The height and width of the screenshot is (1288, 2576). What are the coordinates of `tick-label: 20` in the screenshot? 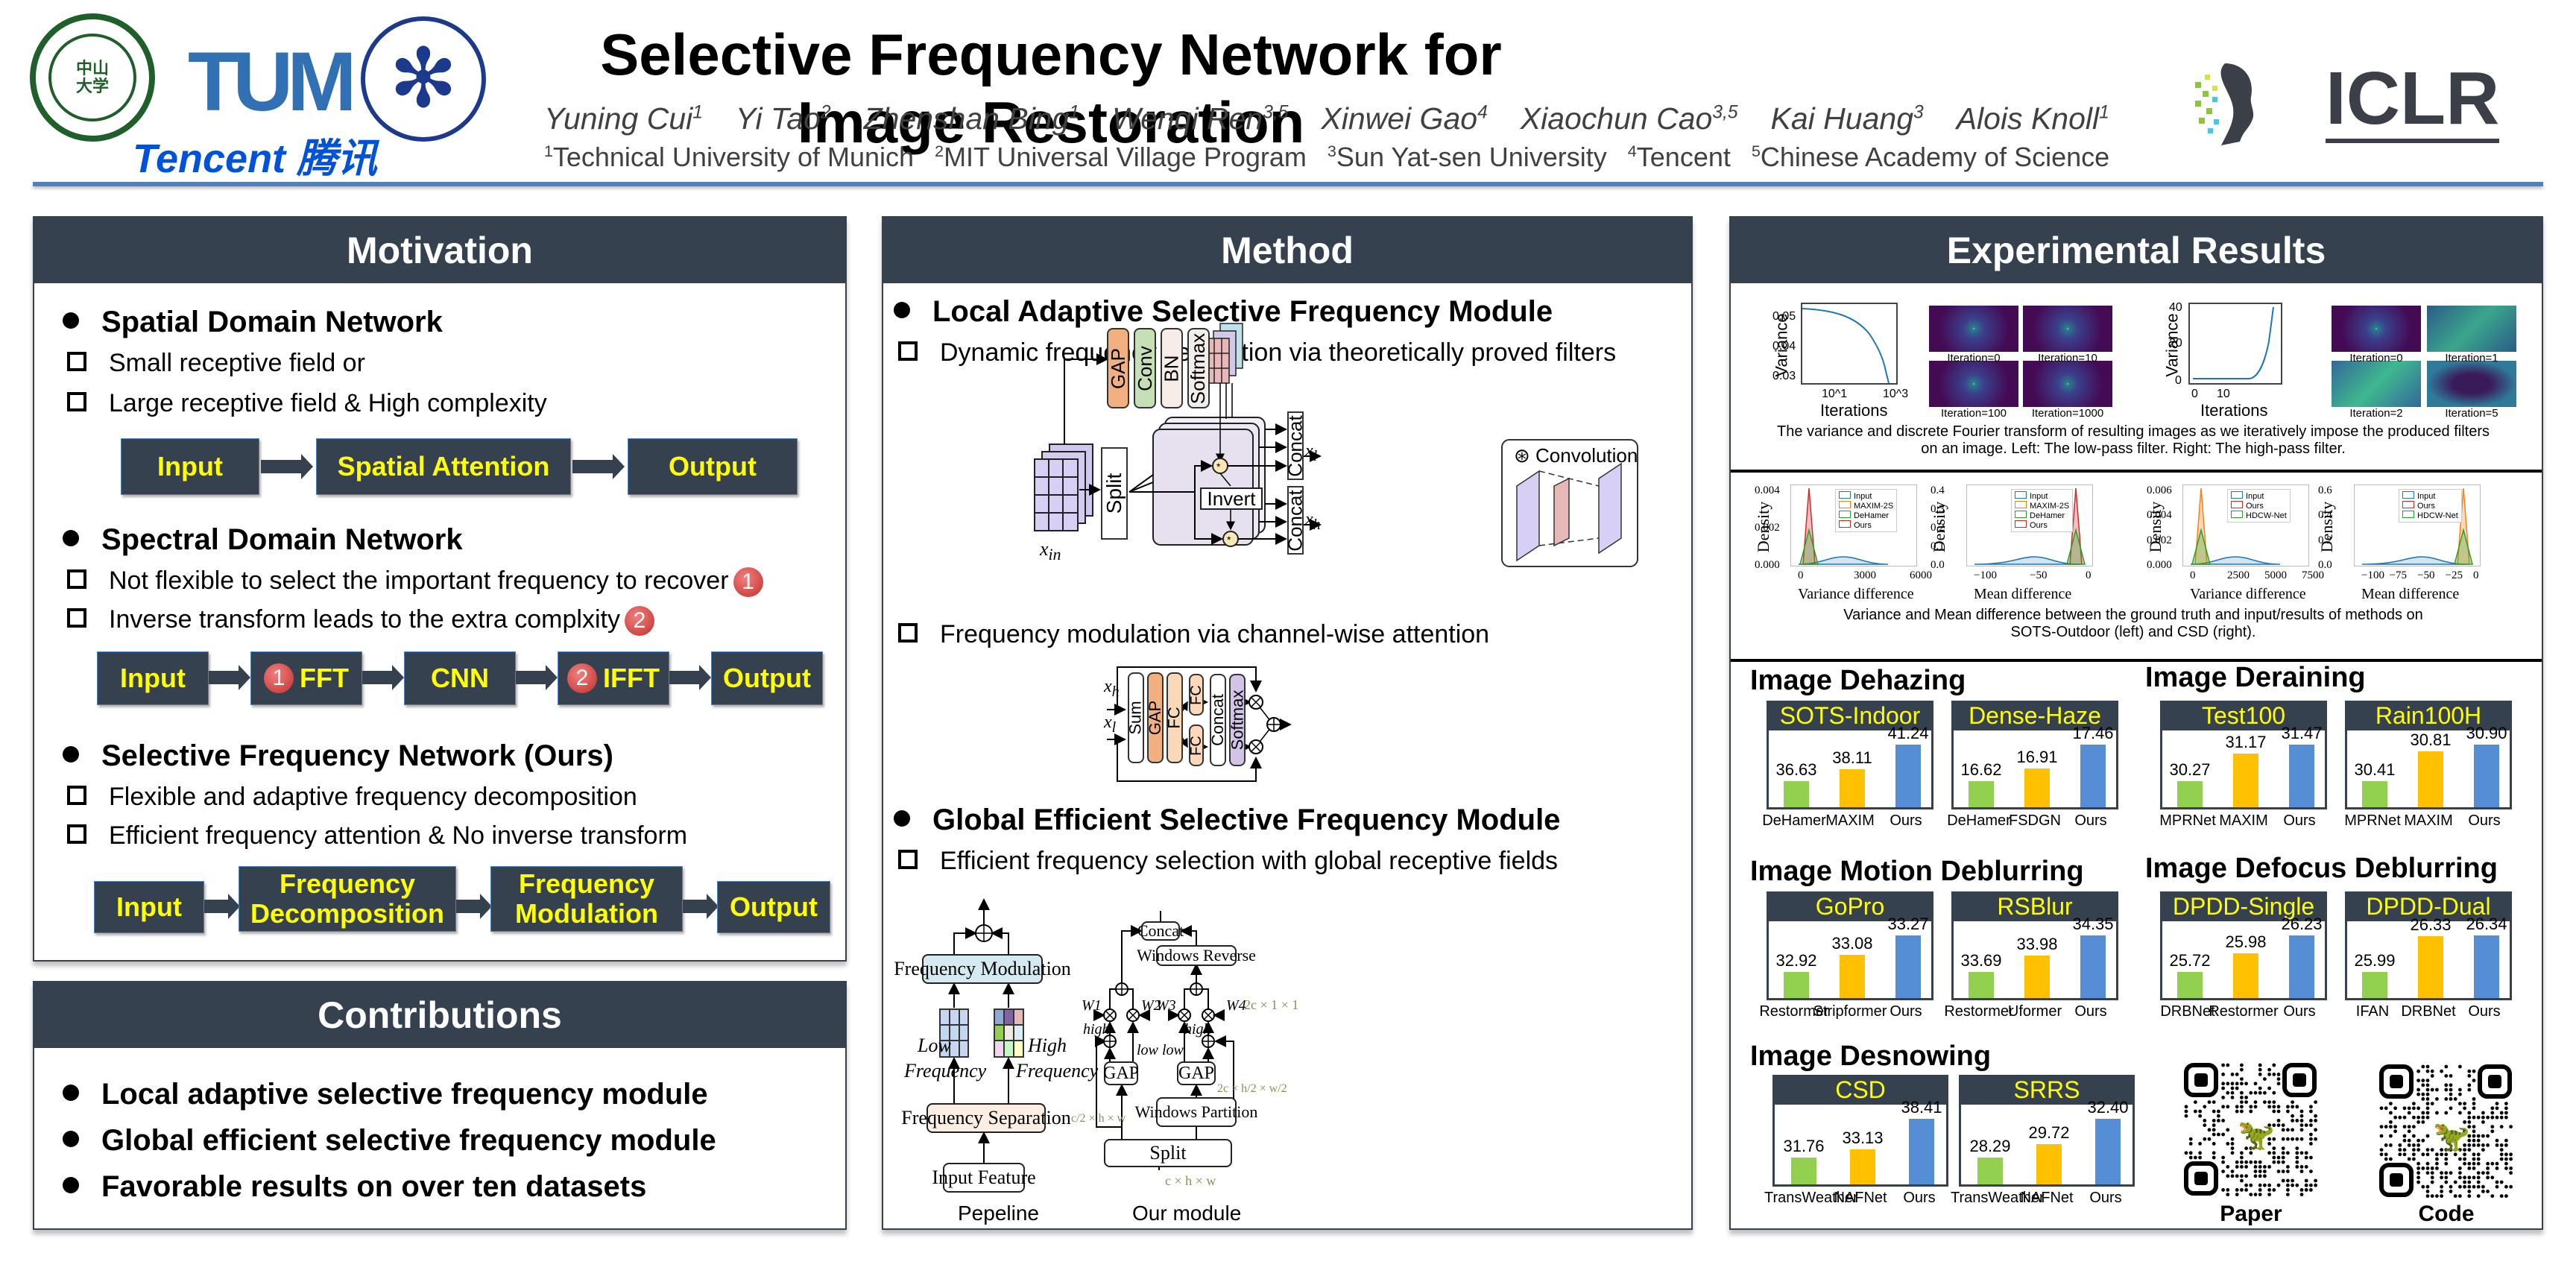 It's located at (2175, 344).